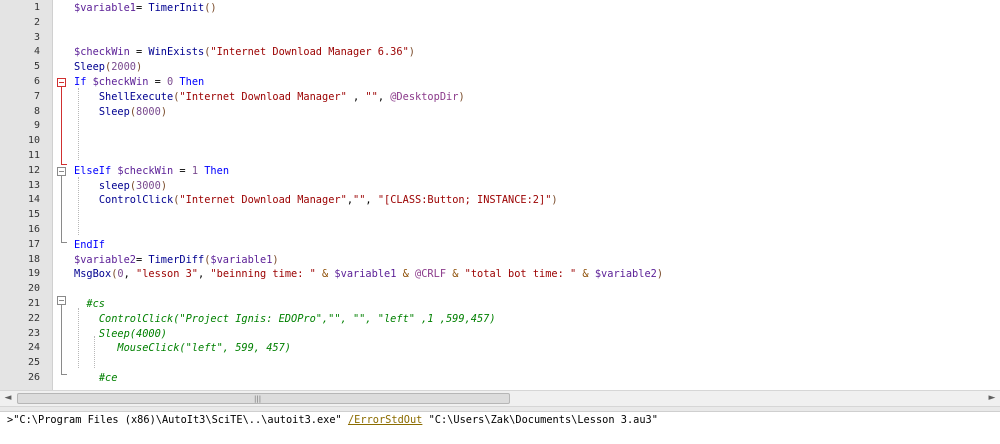 This screenshot has height=444, width=1000. Describe the element at coordinates (500, 141) in the screenshot. I see `code-line: 10` at that location.